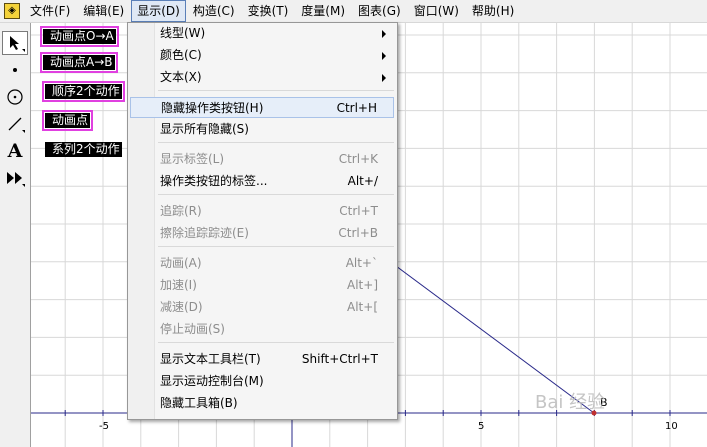 The width and height of the screenshot is (707, 447). Describe the element at coordinates (192, 159) in the screenshot. I see `menu-item-label: 显示标签(L)` at that location.